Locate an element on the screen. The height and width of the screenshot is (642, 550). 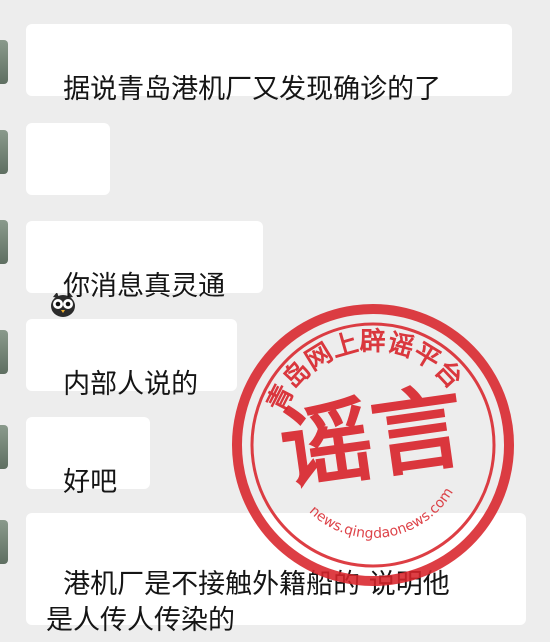
message-text: 你消息真灵通 is located at coordinates (144, 286).